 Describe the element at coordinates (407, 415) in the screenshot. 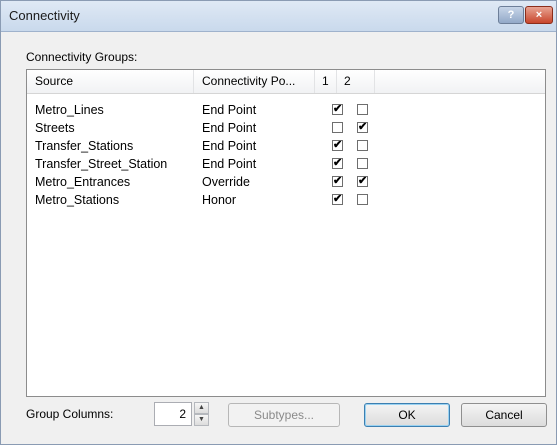

I see `ok-button: OK` at that location.